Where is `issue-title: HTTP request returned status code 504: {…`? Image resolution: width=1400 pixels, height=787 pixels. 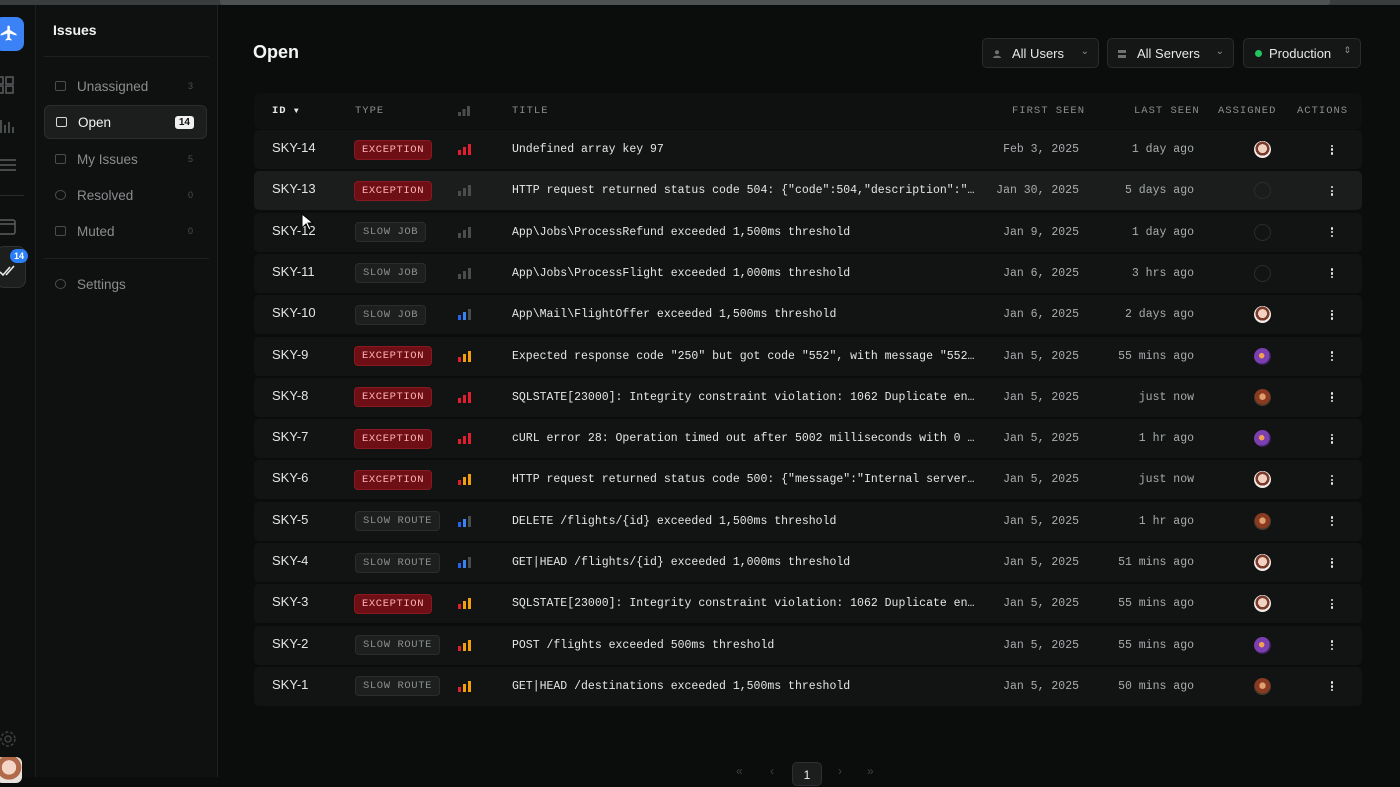 issue-title: HTTP request returned status code 504: {… is located at coordinates (743, 190).